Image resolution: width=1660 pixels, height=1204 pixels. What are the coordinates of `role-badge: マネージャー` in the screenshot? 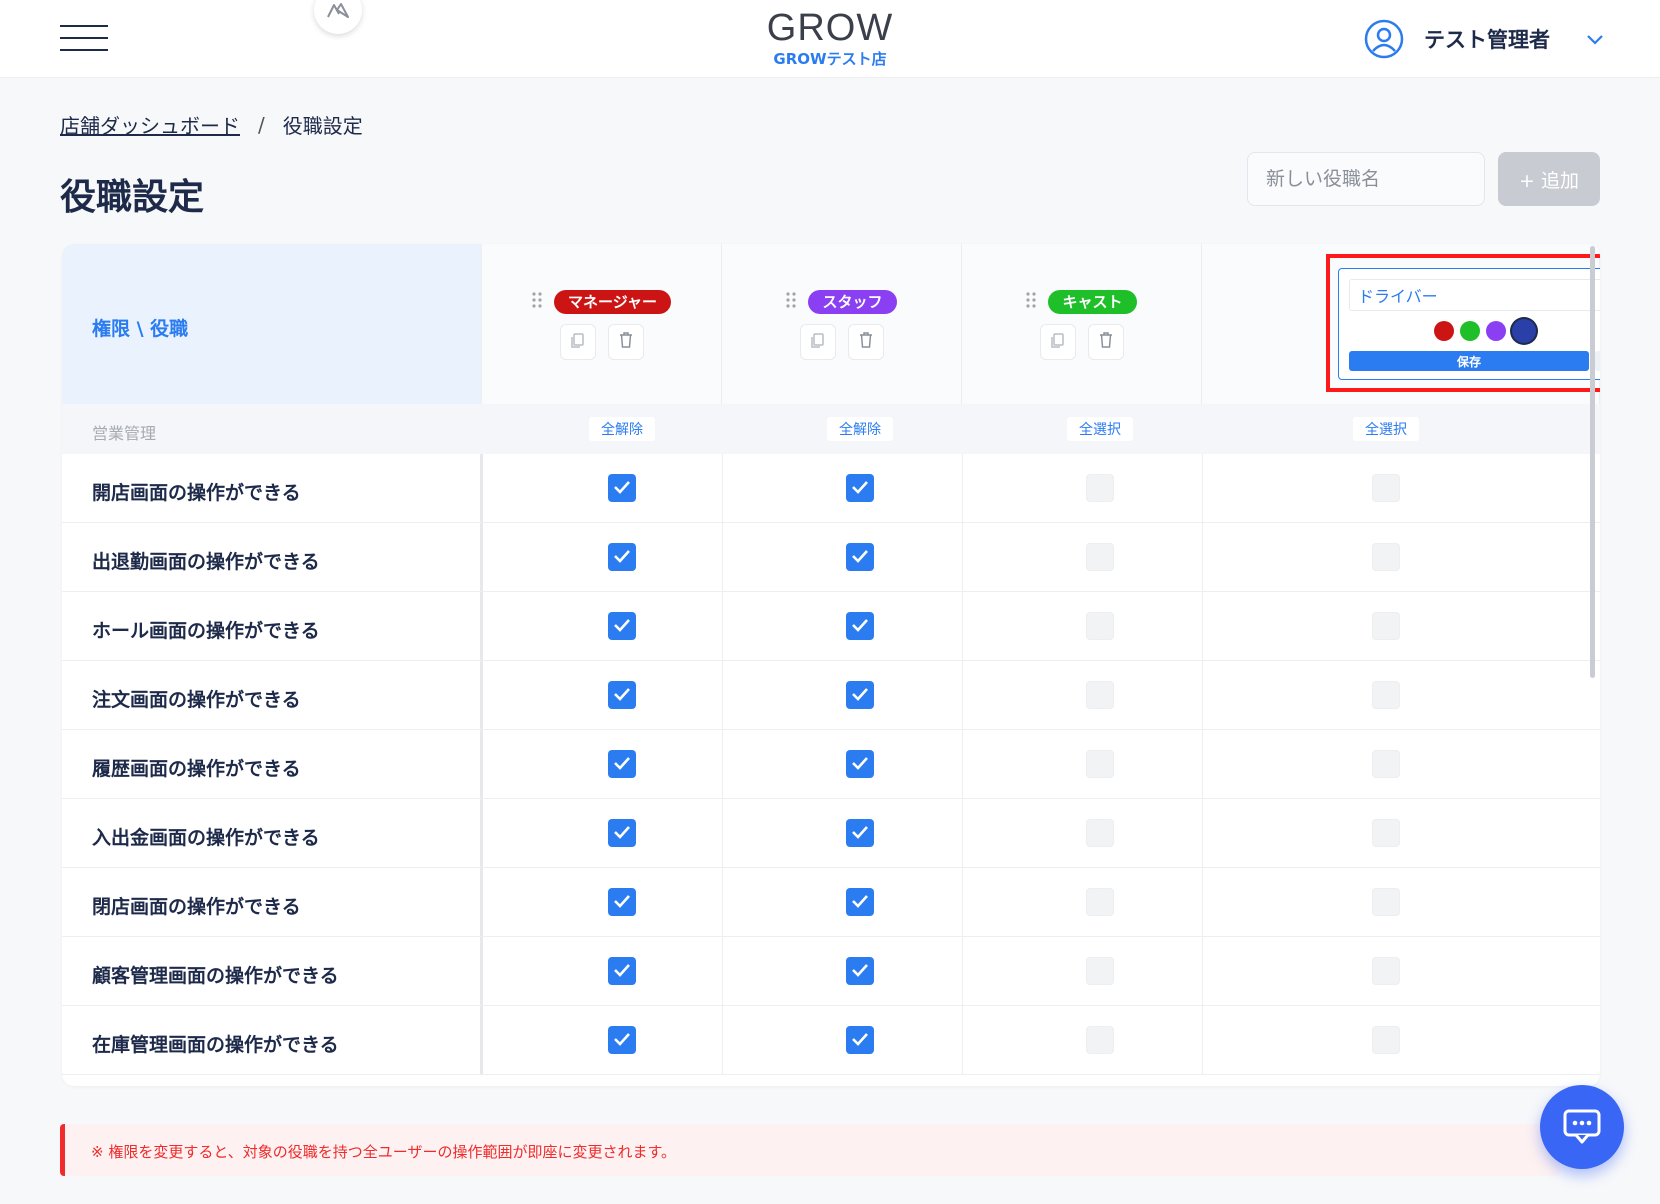 It's located at (612, 302).